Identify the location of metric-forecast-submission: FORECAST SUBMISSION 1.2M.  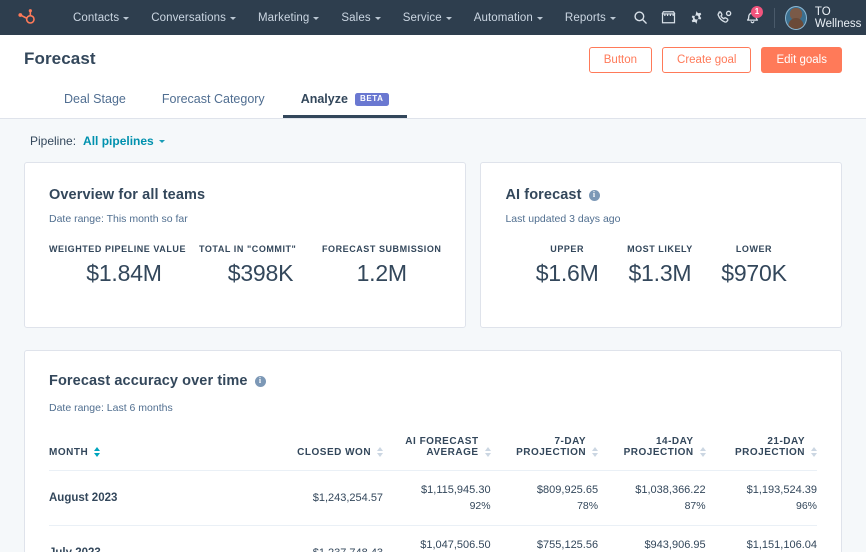
(381, 265).